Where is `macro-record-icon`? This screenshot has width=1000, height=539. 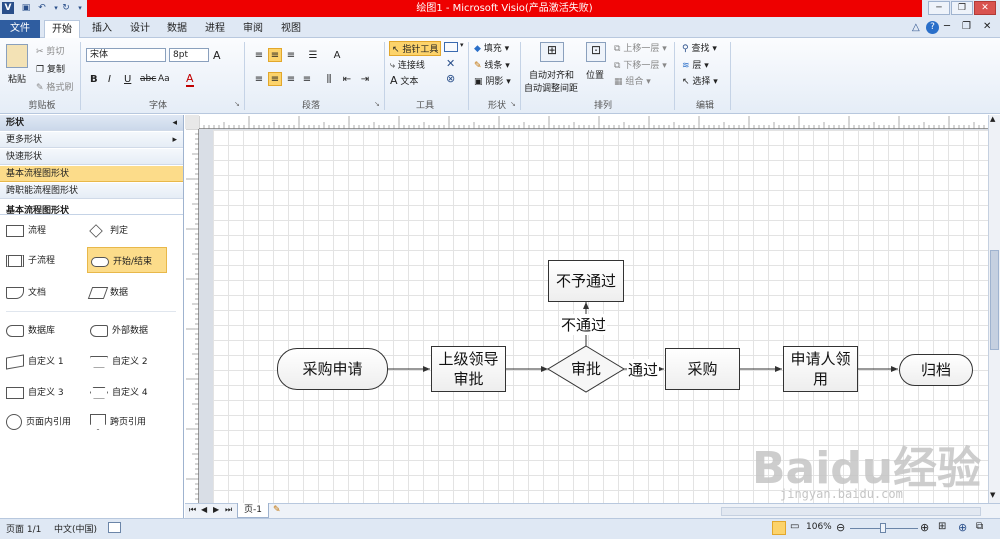 macro-record-icon is located at coordinates (114, 527).